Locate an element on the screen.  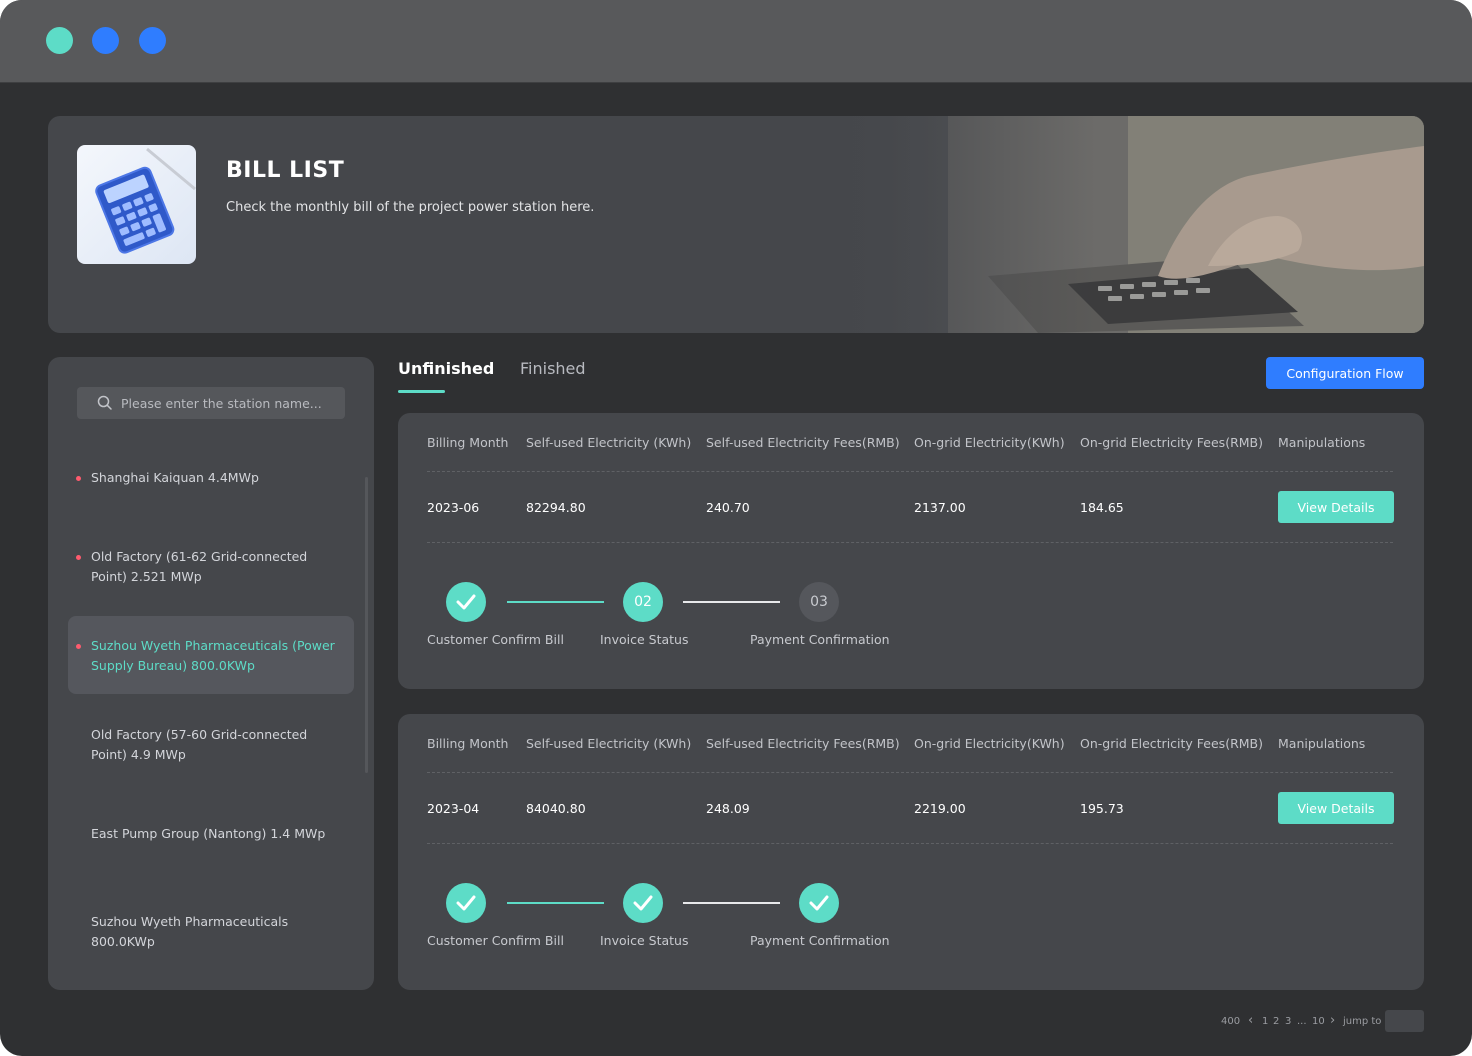
station-item-shanghai-kaiquan: Shanghai Kaiquan 4.4MWp is located at coordinates (211, 480).